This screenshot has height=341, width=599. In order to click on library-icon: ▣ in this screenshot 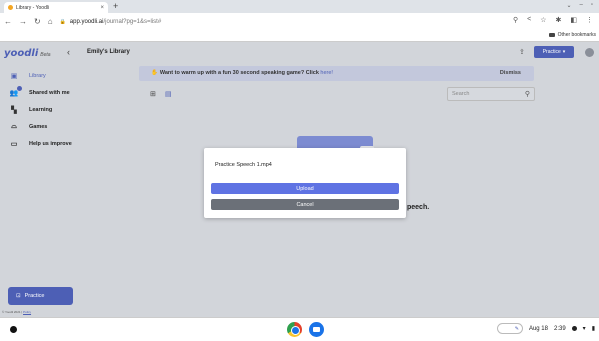, I will do `click(14, 76)`.